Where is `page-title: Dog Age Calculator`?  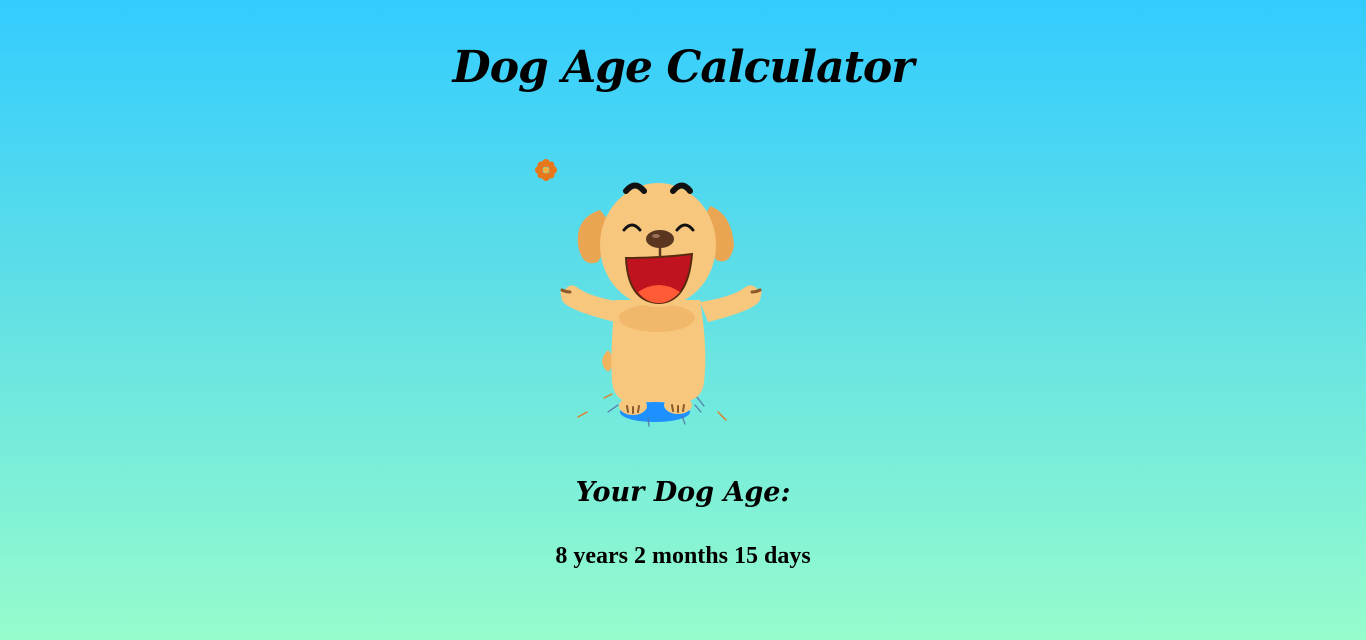
page-title: Dog Age Calculator is located at coordinates (683, 67).